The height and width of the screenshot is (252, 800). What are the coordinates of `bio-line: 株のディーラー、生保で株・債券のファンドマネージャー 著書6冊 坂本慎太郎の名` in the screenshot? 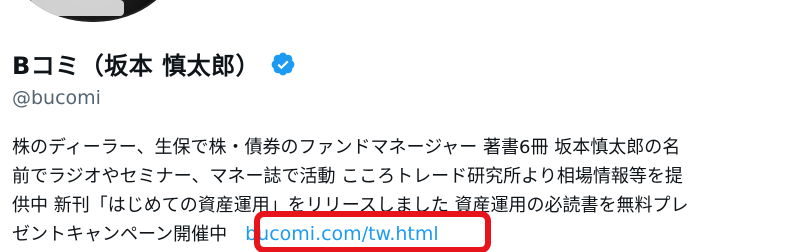 It's located at (346, 147).